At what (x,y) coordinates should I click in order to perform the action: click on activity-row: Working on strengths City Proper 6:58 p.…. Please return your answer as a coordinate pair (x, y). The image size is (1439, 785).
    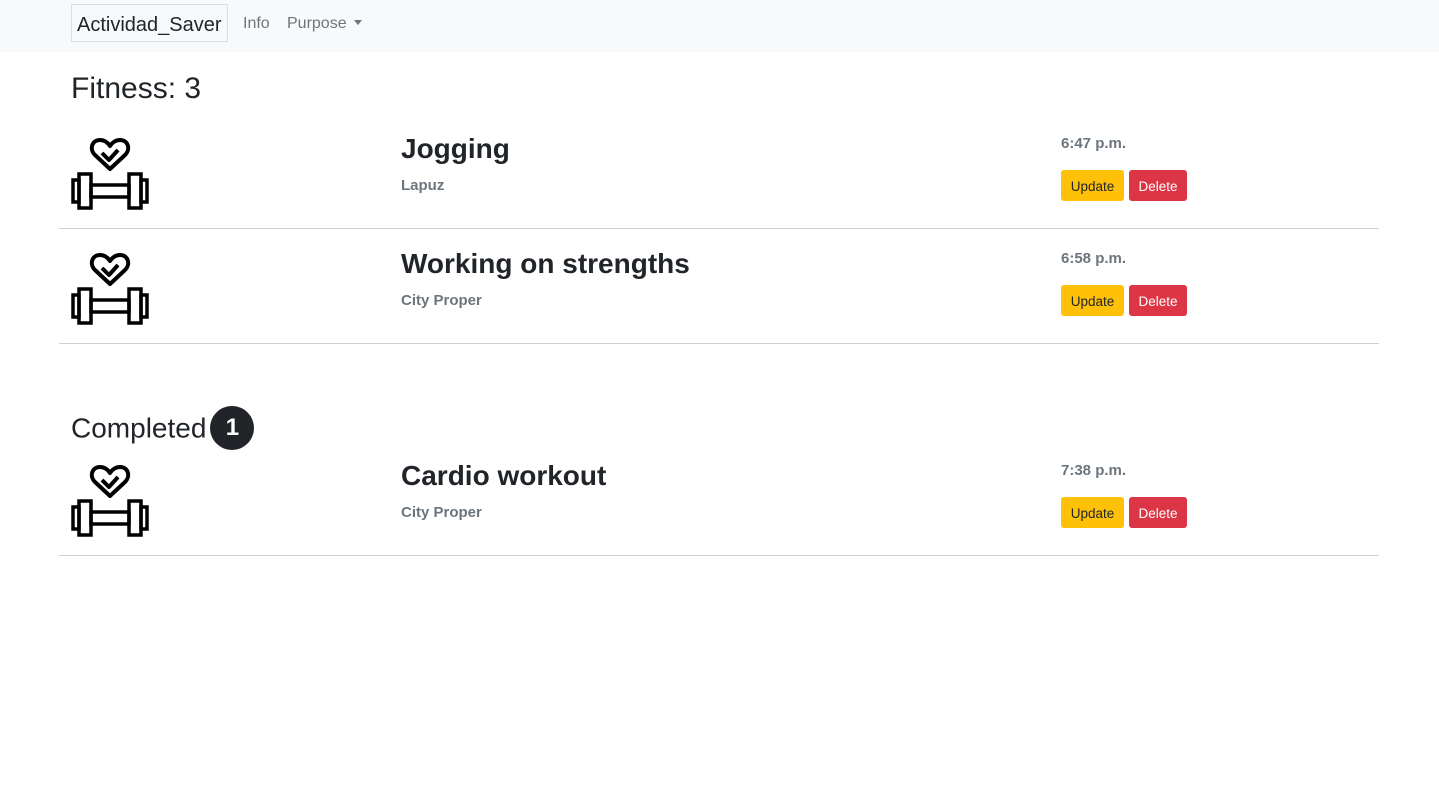
    Looking at the image, I should click on (719, 286).